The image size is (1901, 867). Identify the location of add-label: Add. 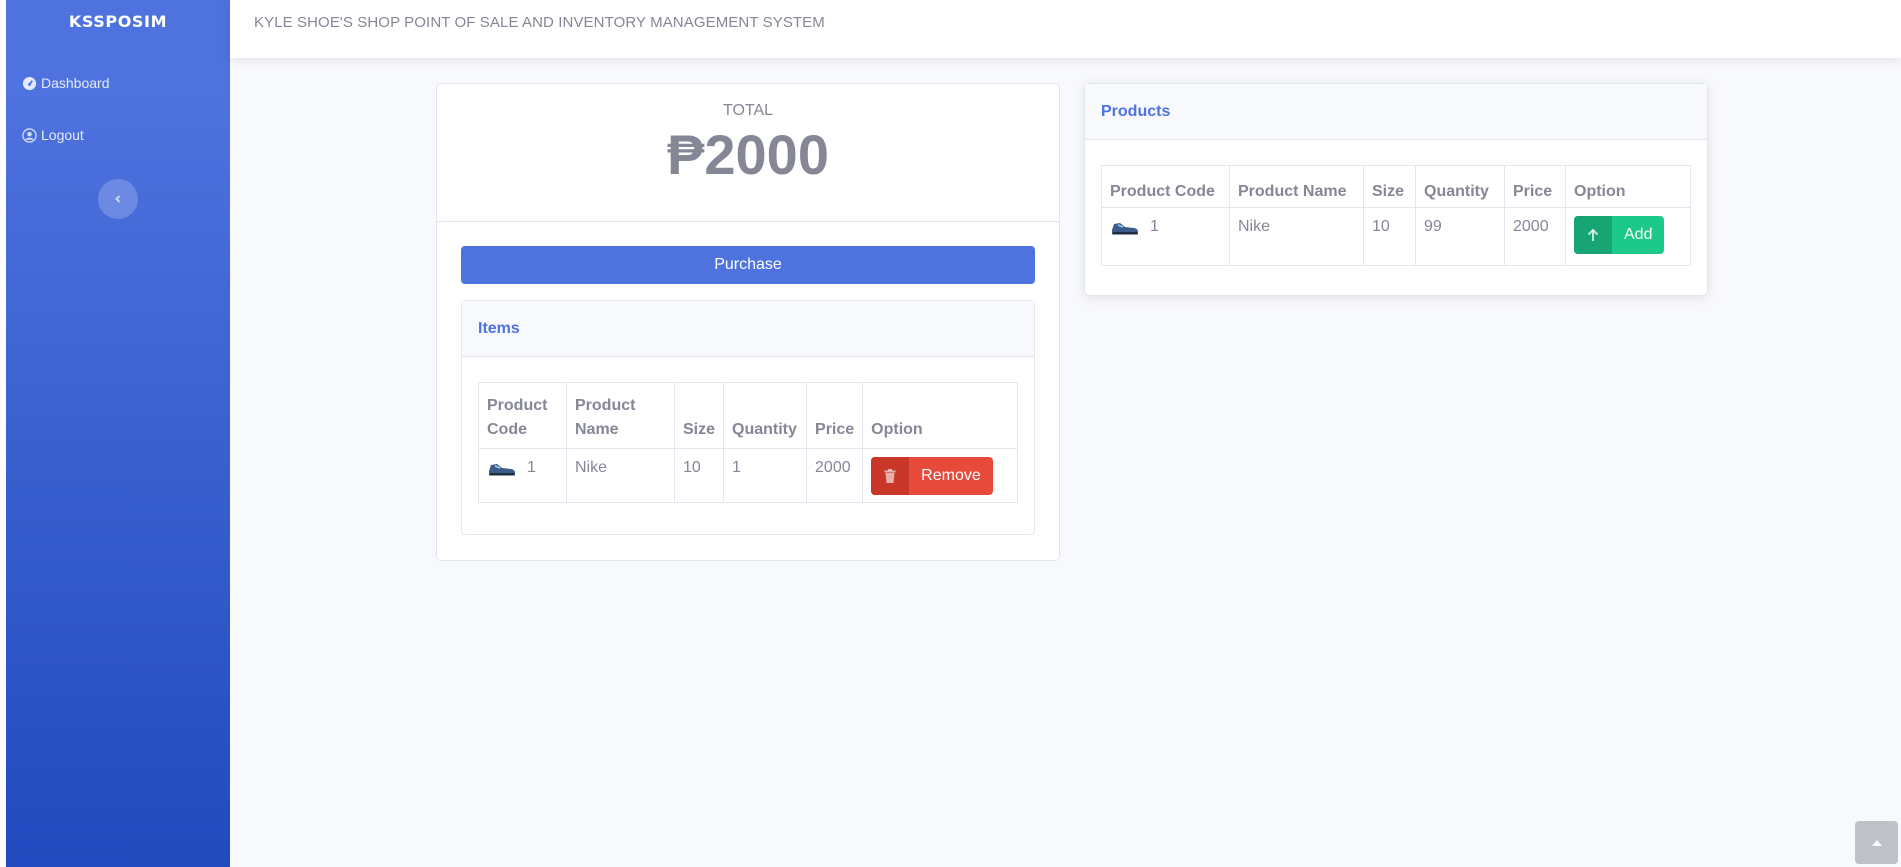
(1638, 234).